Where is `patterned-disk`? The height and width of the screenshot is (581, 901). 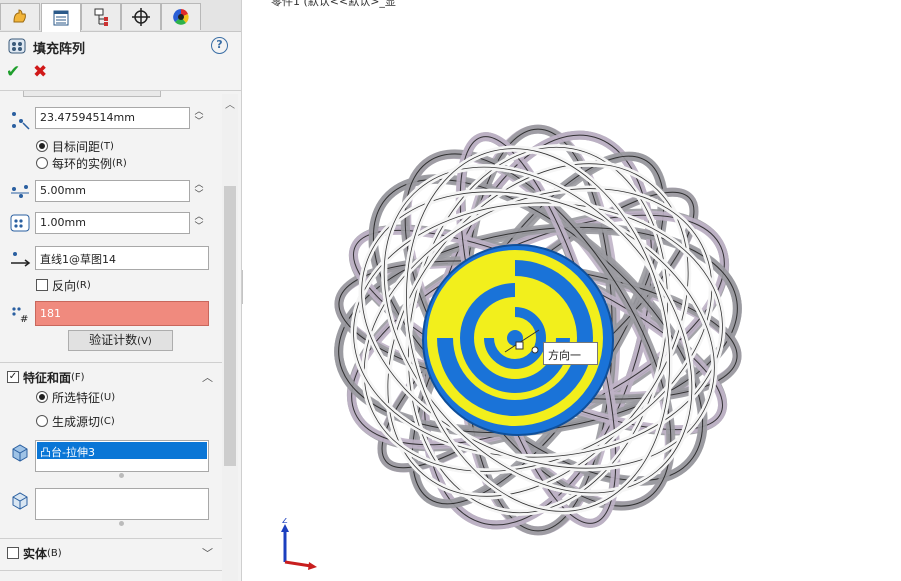
patterned-disk is located at coordinates (518, 340).